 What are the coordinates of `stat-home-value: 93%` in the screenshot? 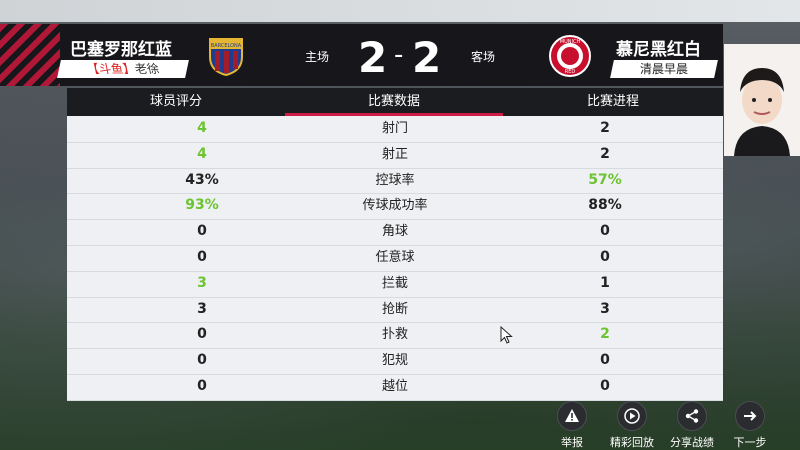 It's located at (202, 205).